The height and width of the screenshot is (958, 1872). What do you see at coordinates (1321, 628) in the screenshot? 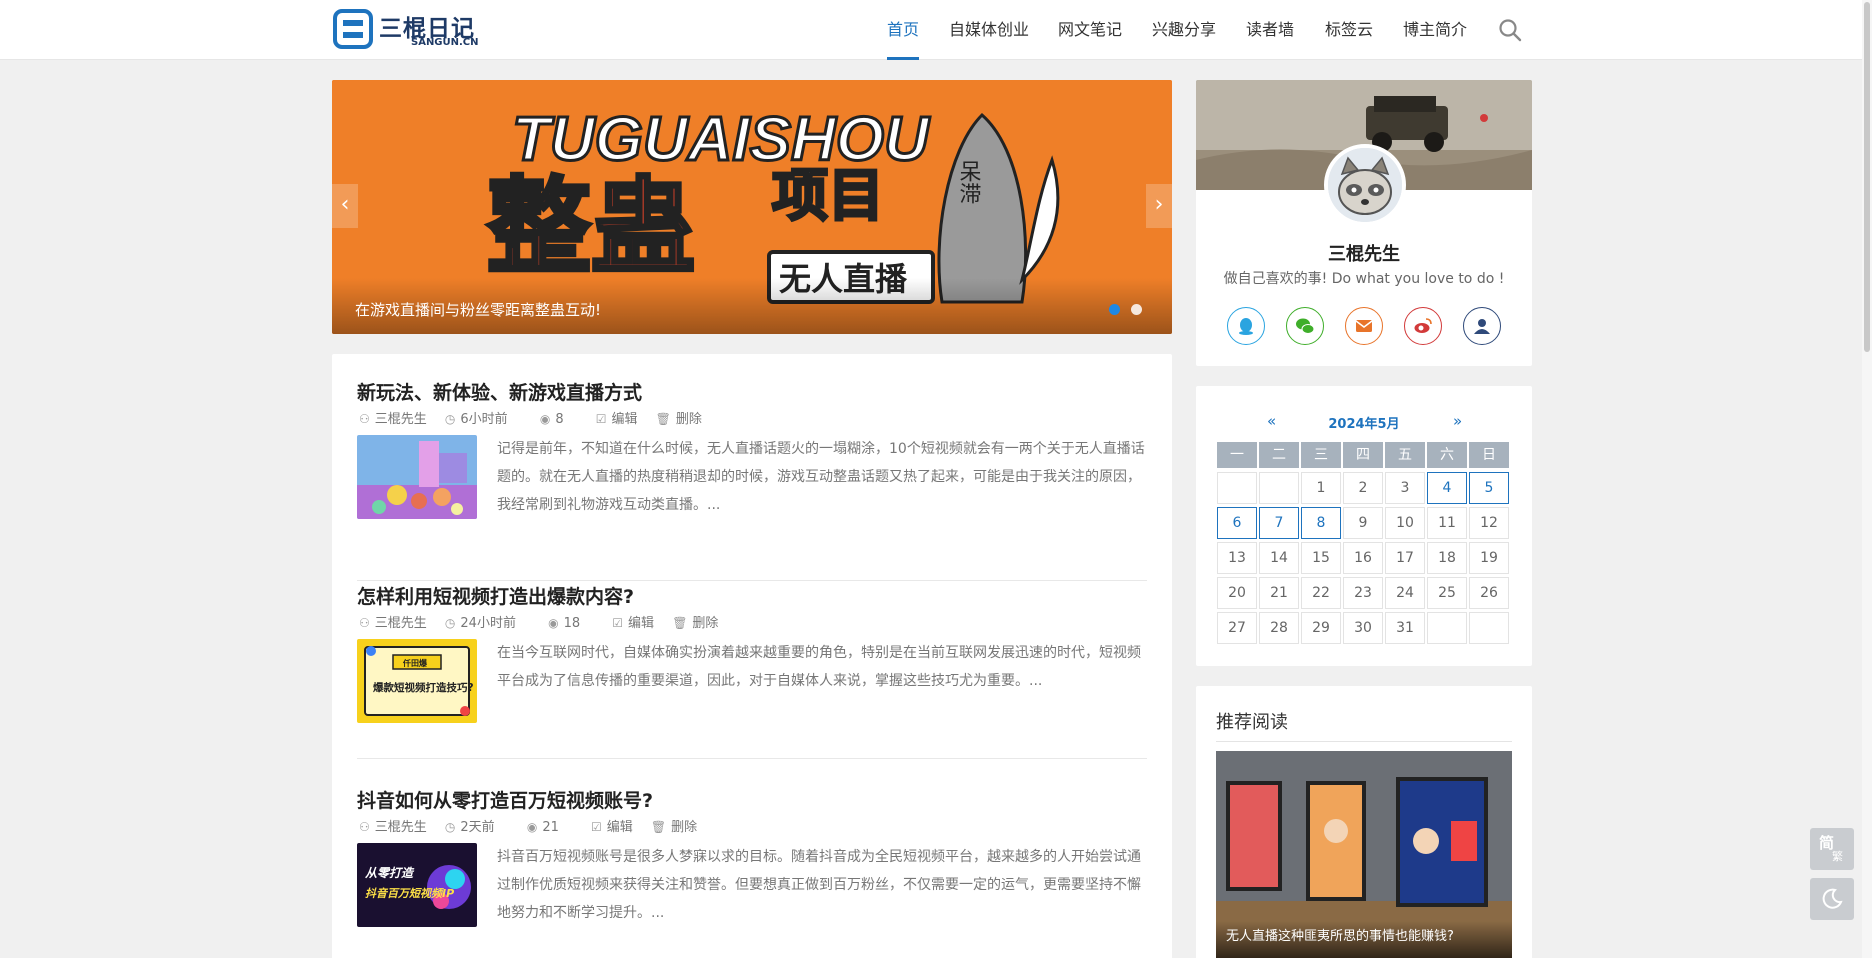
I see `calendar-day: 29` at bounding box center [1321, 628].